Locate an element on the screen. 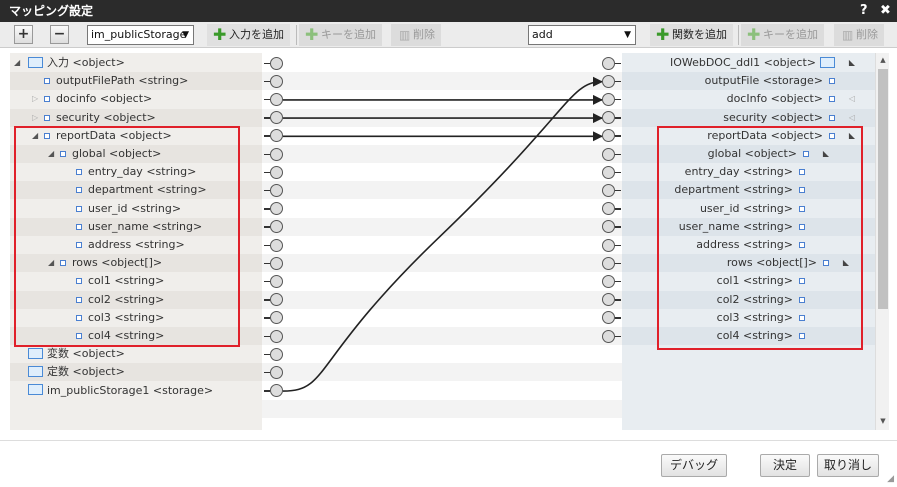  scrollbar-thumb is located at coordinates (883, 189).